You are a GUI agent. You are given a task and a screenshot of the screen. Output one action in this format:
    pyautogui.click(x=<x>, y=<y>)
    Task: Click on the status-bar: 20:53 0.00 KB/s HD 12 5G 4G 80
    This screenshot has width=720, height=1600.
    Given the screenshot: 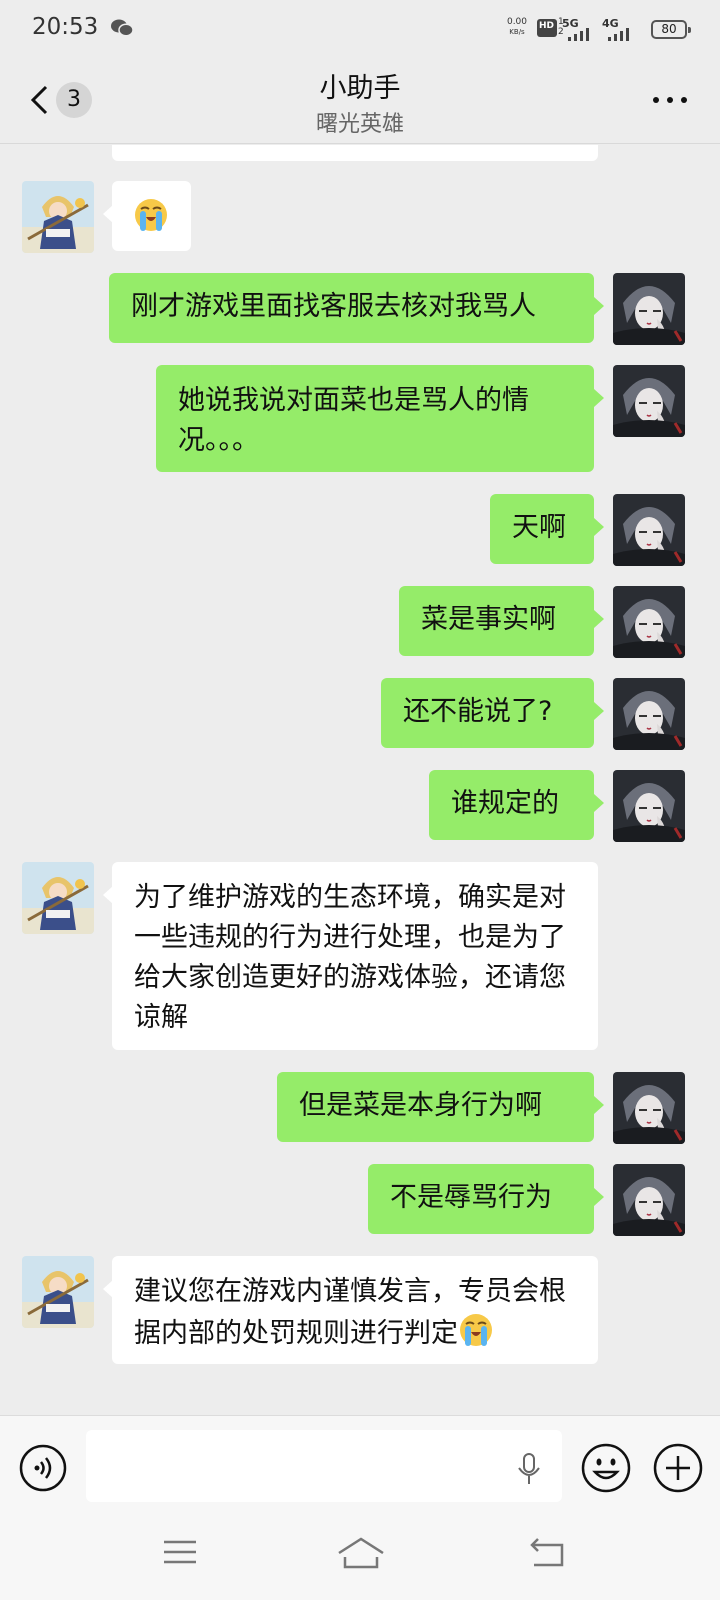 What is the action you would take?
    pyautogui.click(x=360, y=29)
    